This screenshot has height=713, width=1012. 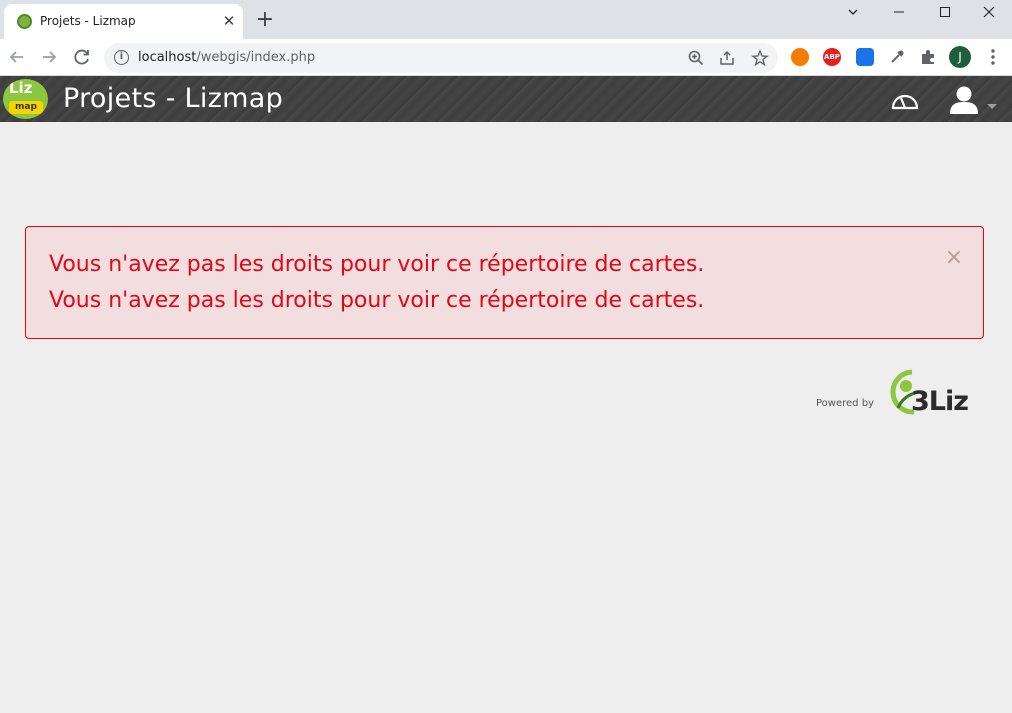 I want to click on tab-close-icon: ✕, so click(x=229, y=21).